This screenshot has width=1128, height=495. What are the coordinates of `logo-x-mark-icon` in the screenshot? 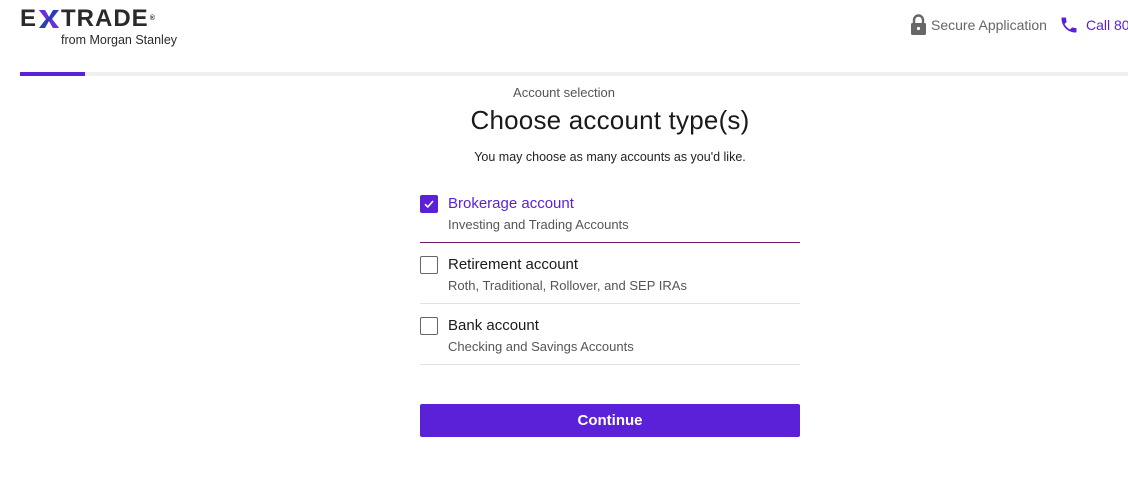 It's located at (49, 19).